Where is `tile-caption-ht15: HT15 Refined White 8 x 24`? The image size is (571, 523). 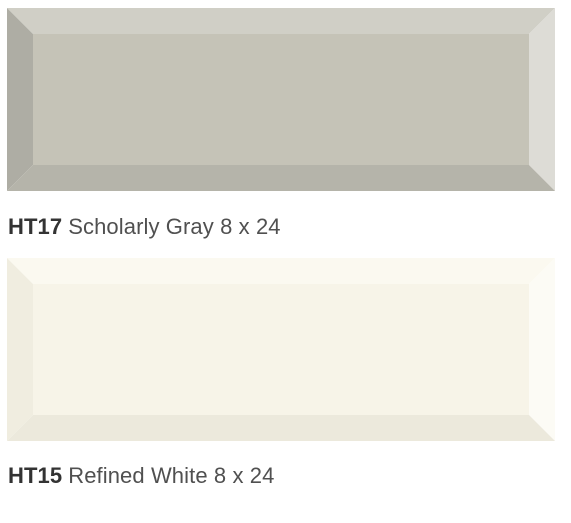 tile-caption-ht15: HT15 Refined White 8 x 24 is located at coordinates (141, 476).